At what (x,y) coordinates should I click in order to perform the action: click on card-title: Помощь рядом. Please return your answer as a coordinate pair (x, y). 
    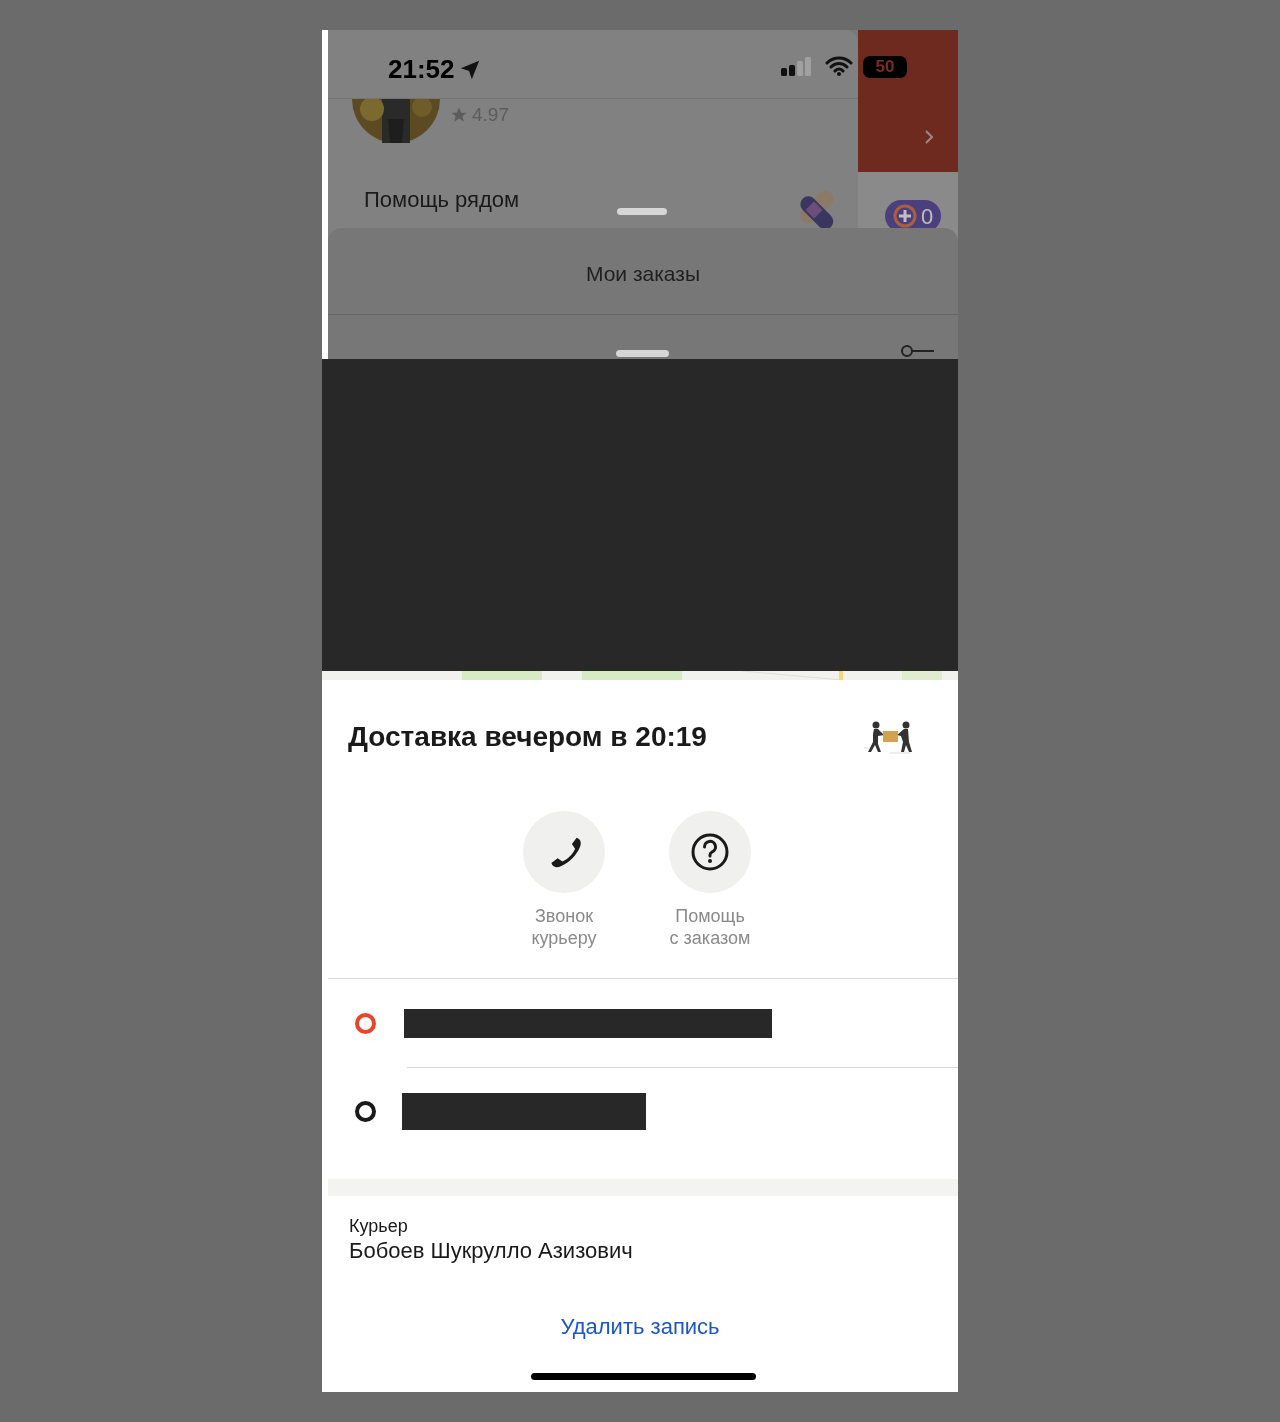
    Looking at the image, I should click on (442, 200).